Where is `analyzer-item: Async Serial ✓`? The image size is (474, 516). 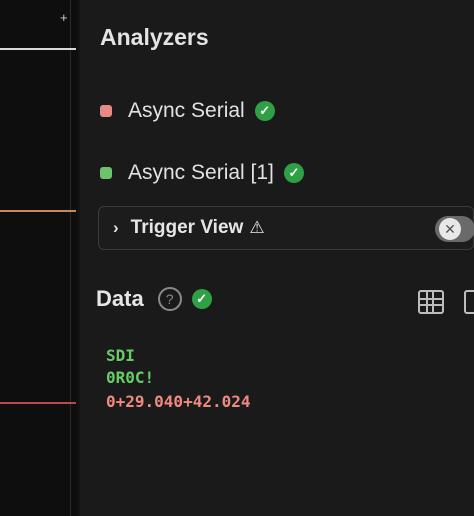 analyzer-item: Async Serial ✓ is located at coordinates (187, 111).